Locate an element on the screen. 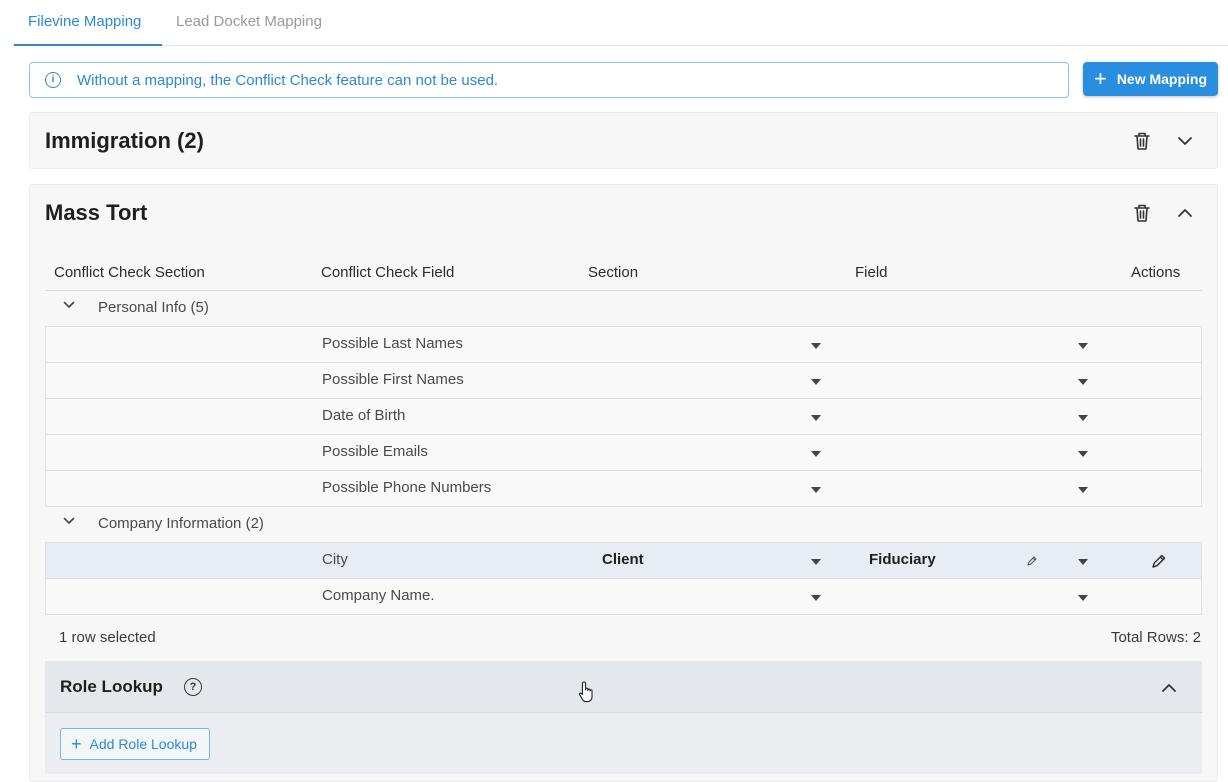  role-lookup-title: Role Lookup is located at coordinates (111, 686).